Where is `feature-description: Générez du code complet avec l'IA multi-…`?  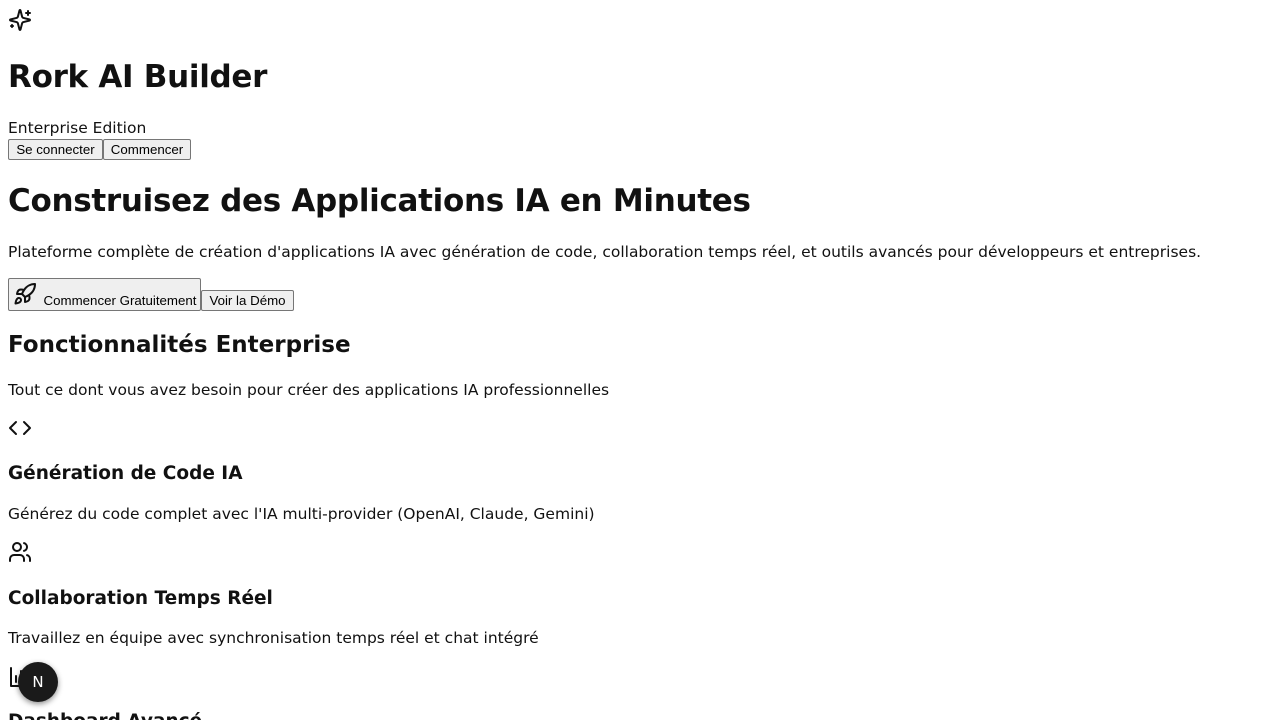
feature-description: Générez du code complet avec l'IA multi-… is located at coordinates (301, 514).